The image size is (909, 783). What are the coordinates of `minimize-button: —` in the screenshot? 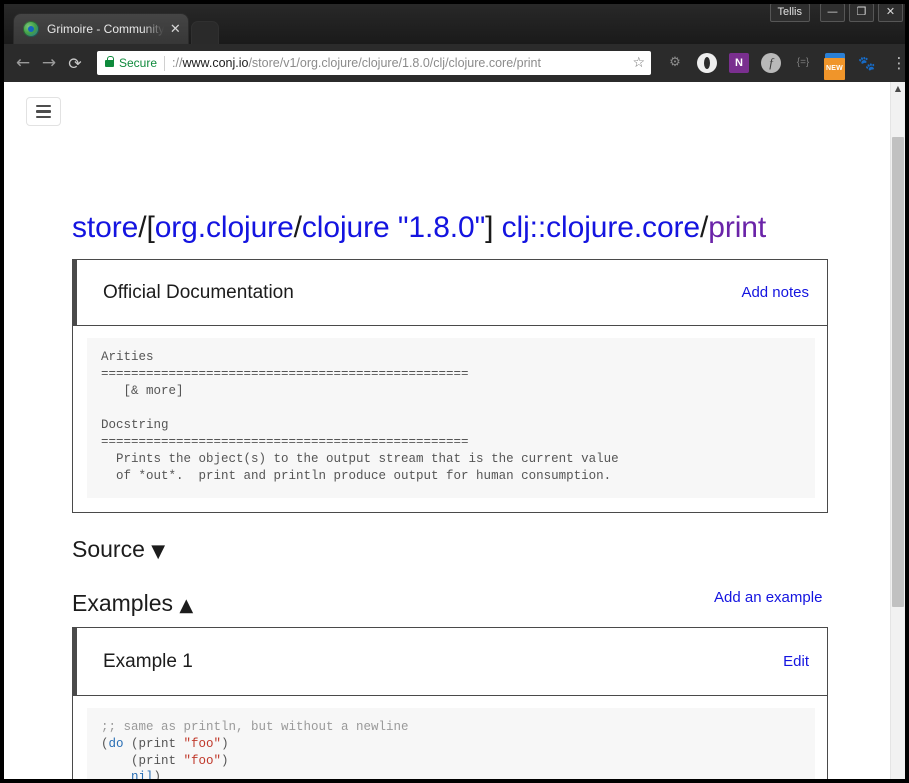 It's located at (832, 12).